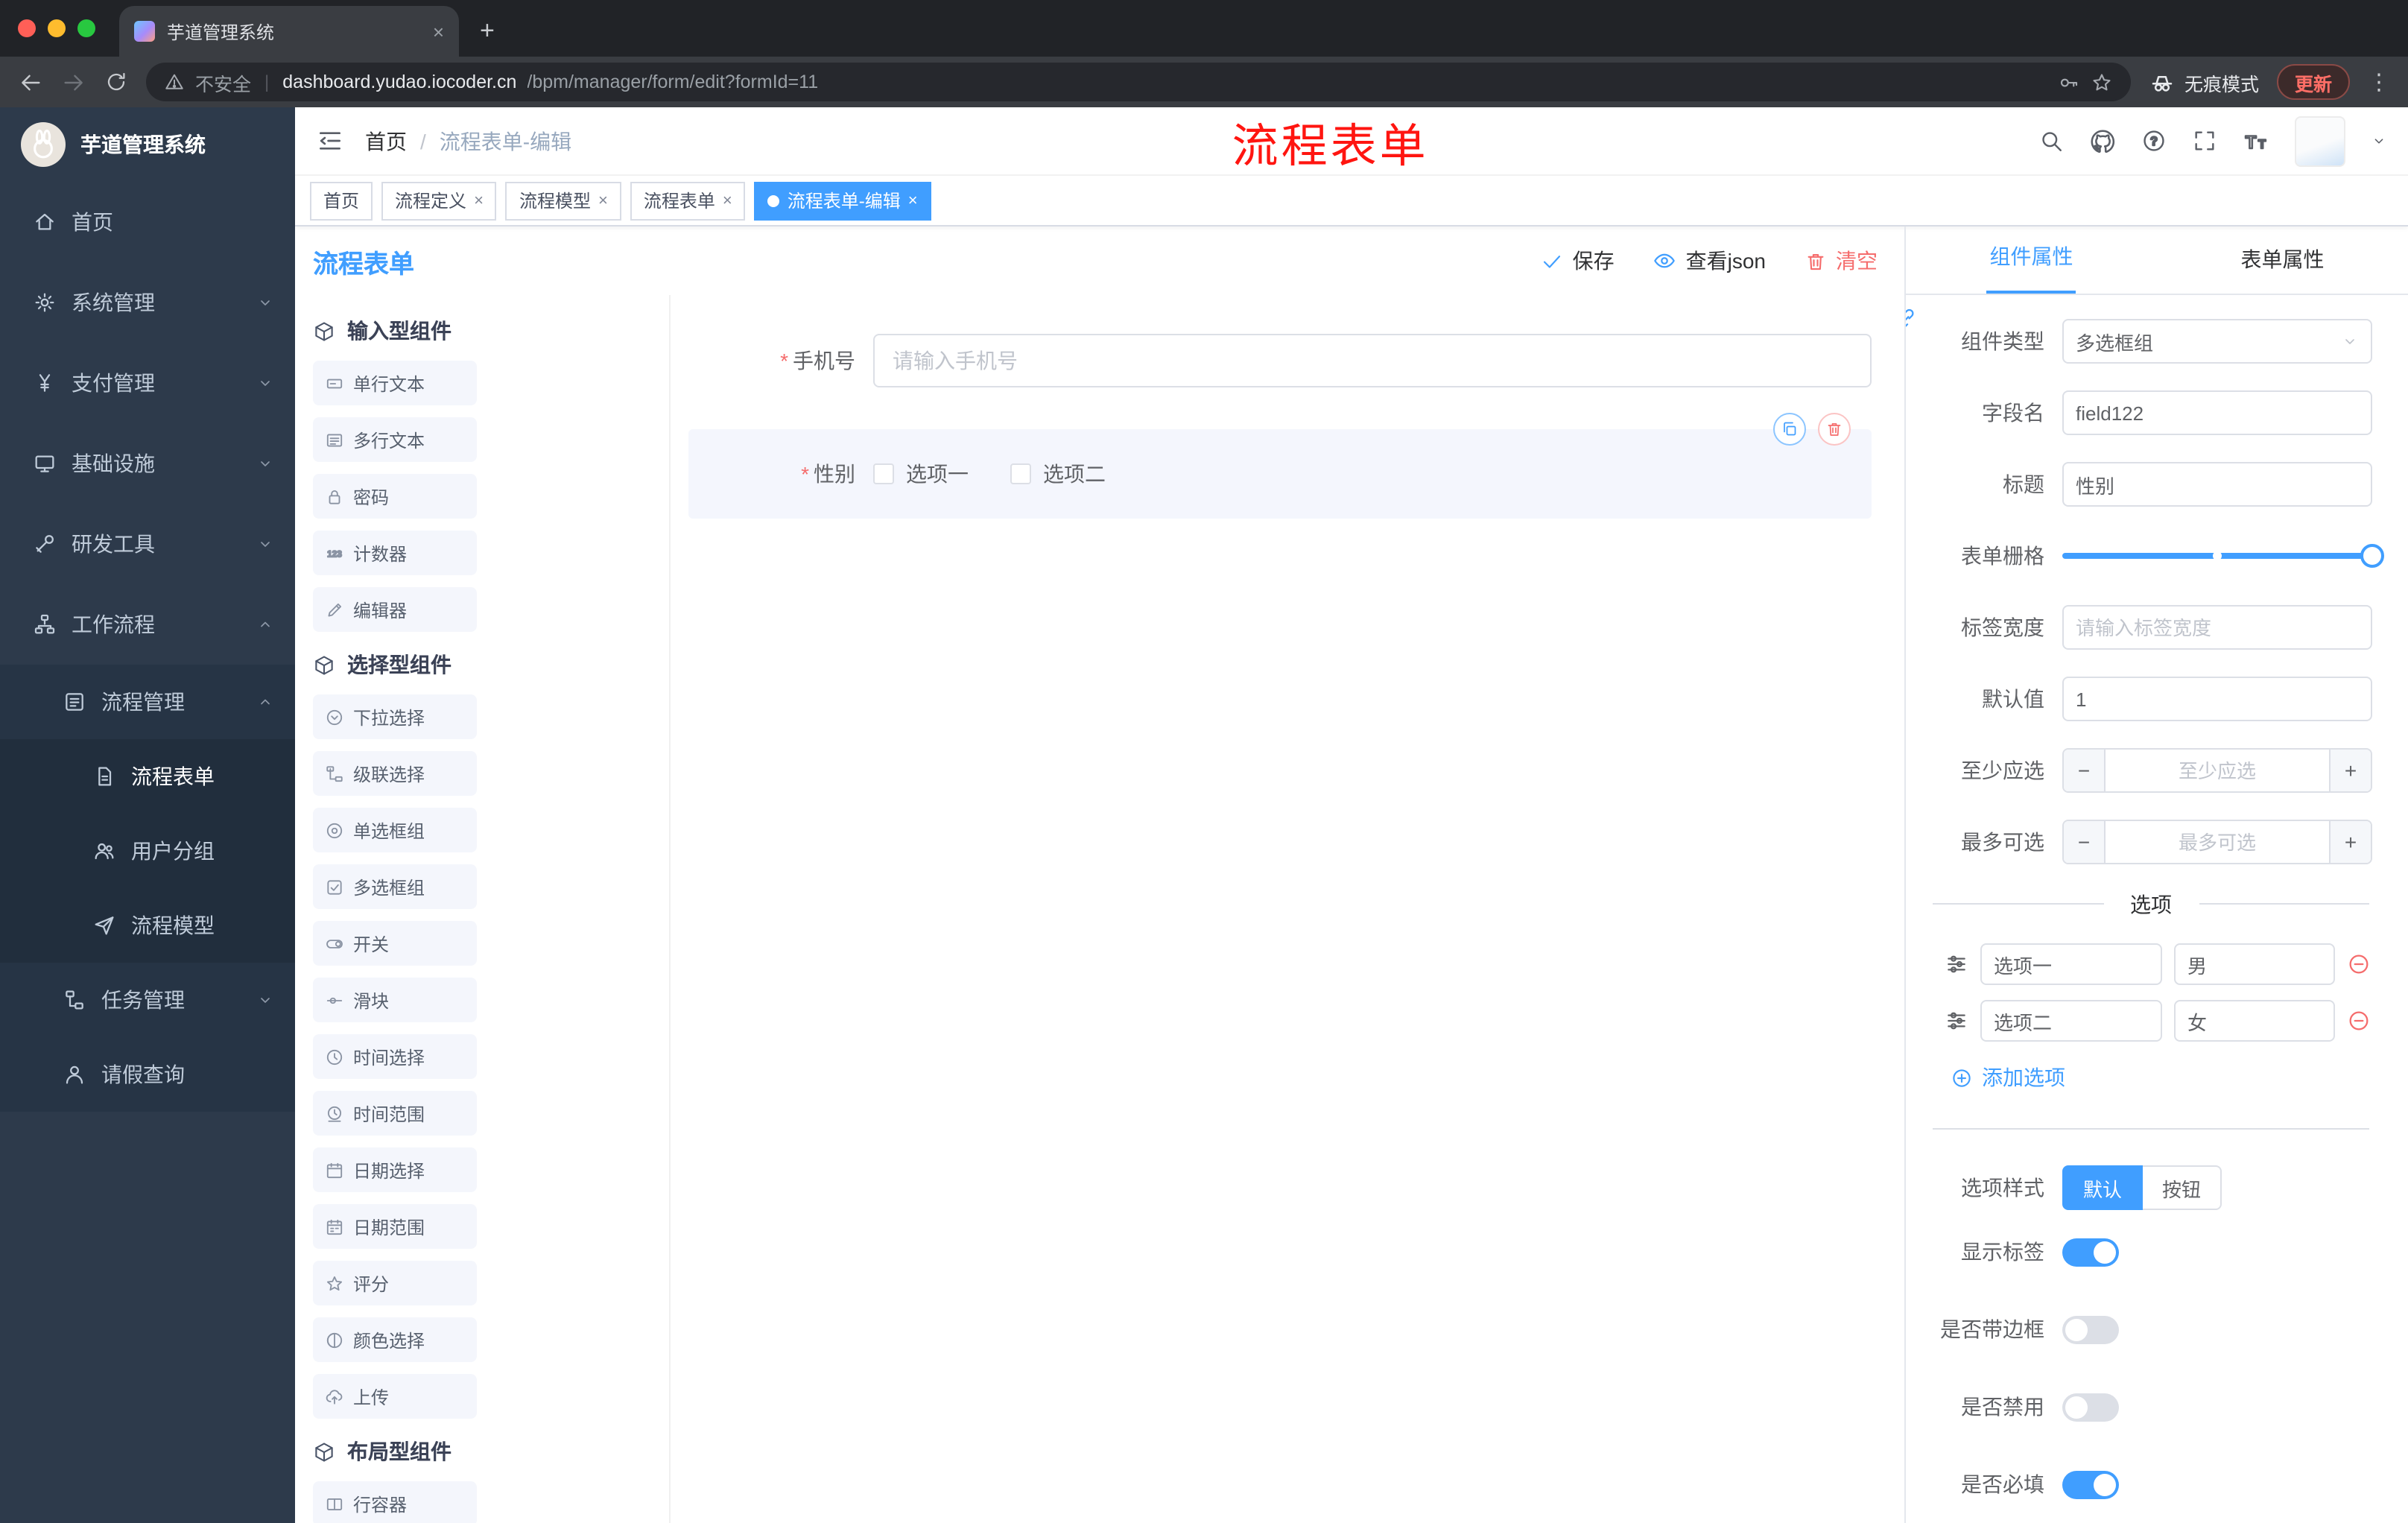 This screenshot has width=2408, height=1523. I want to click on save-button: 保存, so click(1578, 261).